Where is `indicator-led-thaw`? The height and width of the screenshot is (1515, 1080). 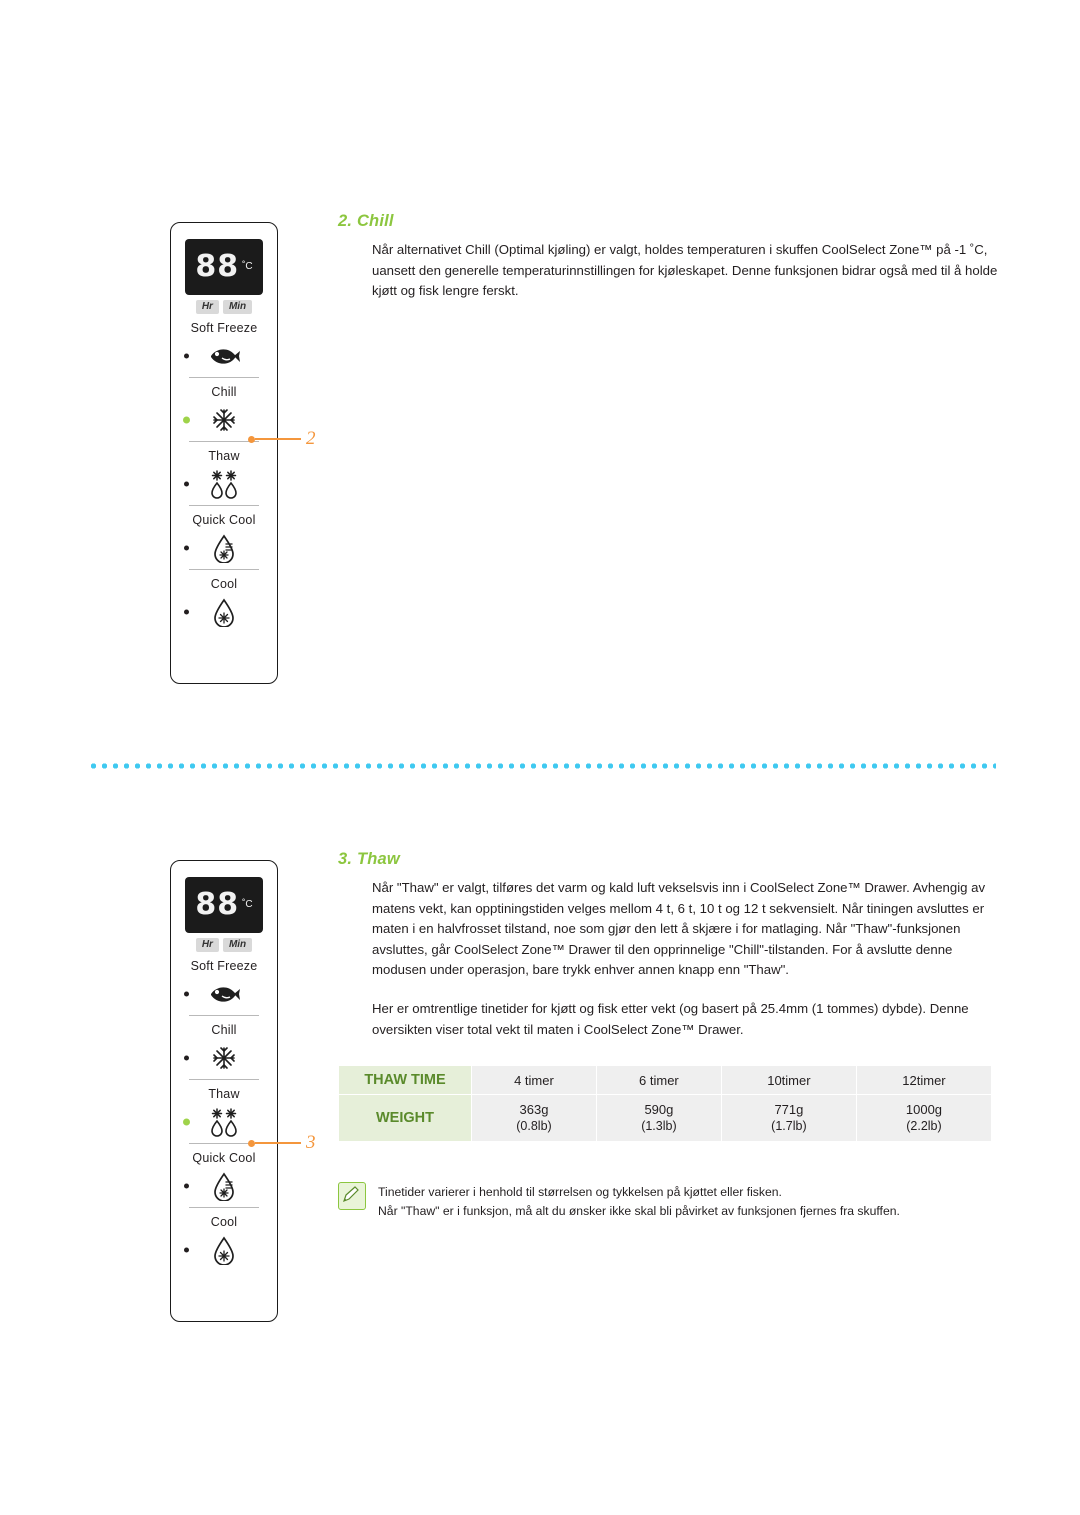
indicator-led-thaw is located at coordinates (186, 484).